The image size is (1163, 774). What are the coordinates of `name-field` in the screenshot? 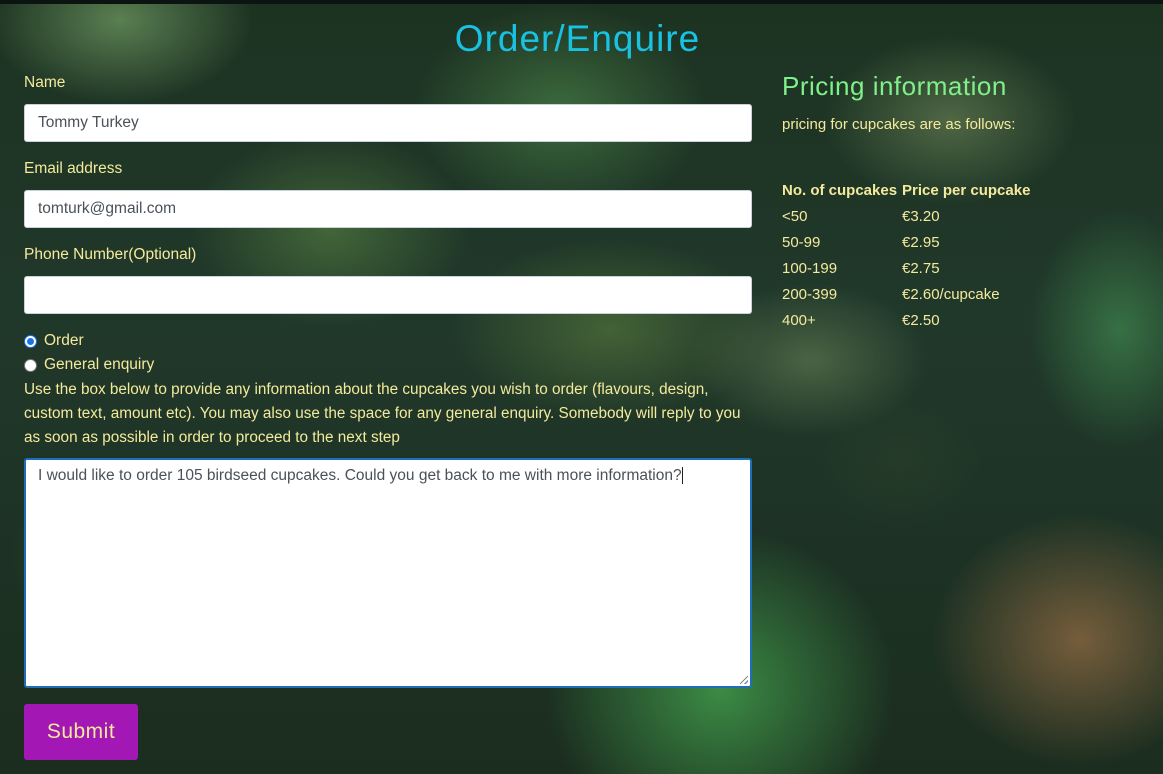 It's located at (388, 123).